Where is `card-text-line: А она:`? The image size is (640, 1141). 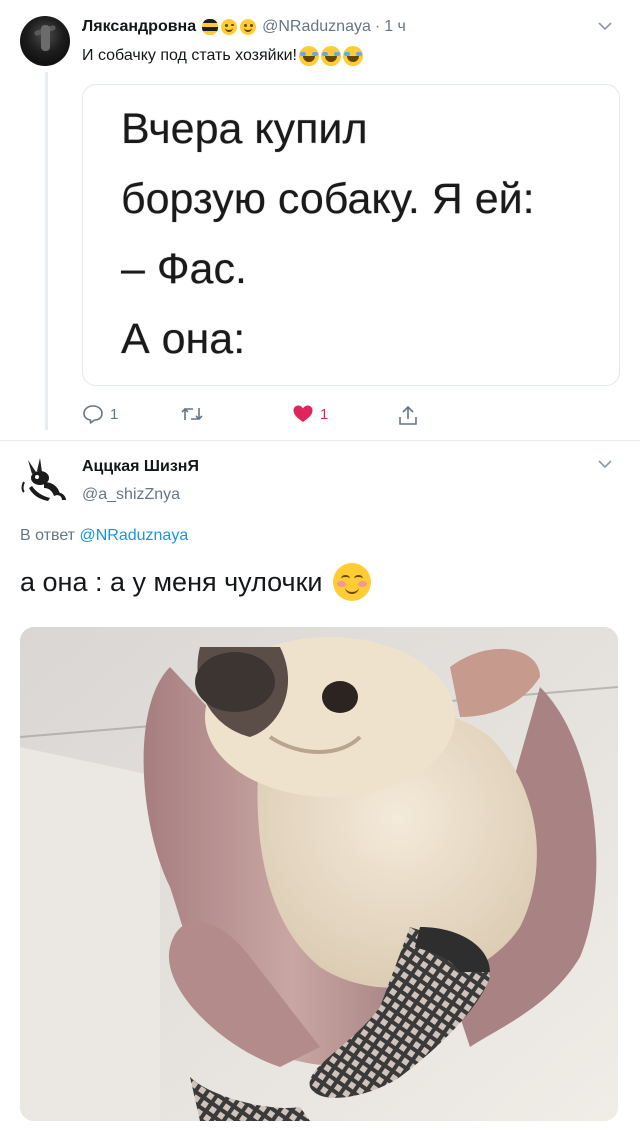
card-text-line: А она: is located at coordinates (183, 339).